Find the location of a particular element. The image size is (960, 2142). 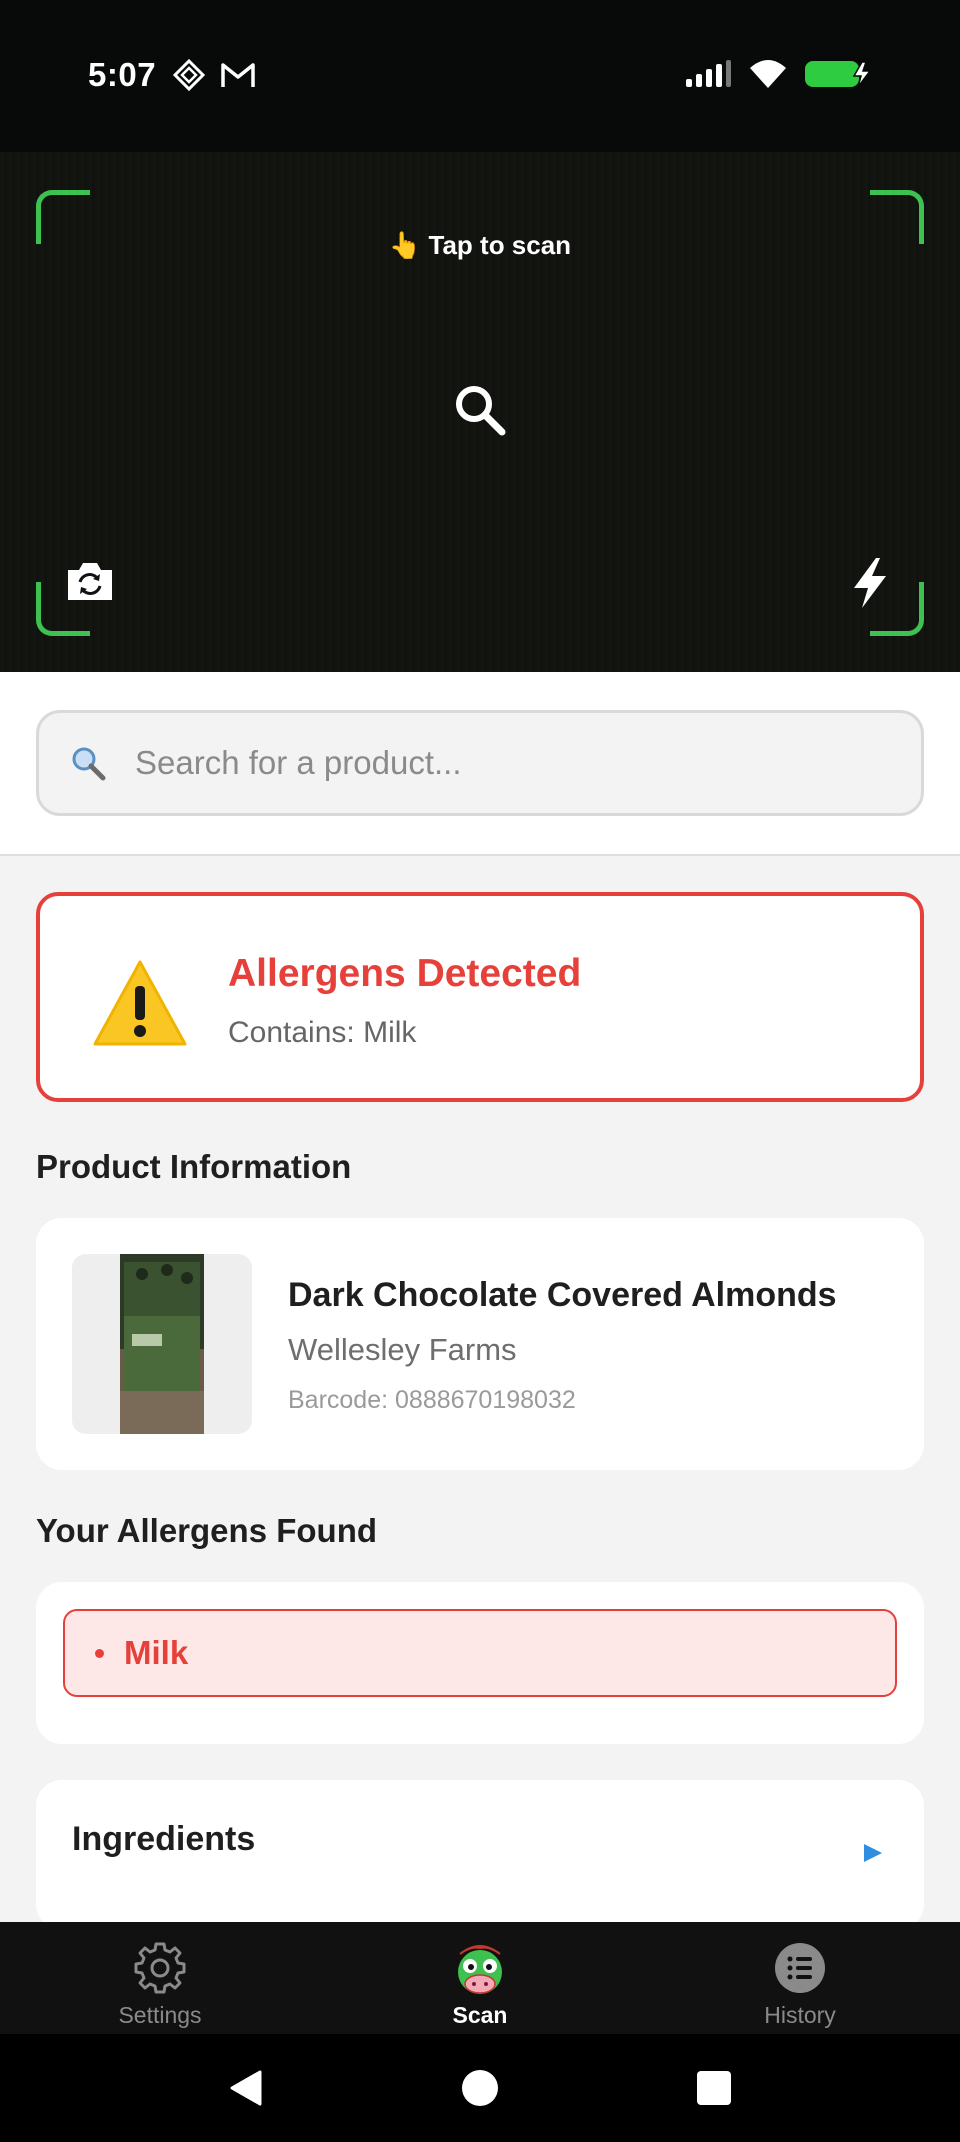

bottom-tab-bar: Settings Scan History is located at coordinates (480, 1978).